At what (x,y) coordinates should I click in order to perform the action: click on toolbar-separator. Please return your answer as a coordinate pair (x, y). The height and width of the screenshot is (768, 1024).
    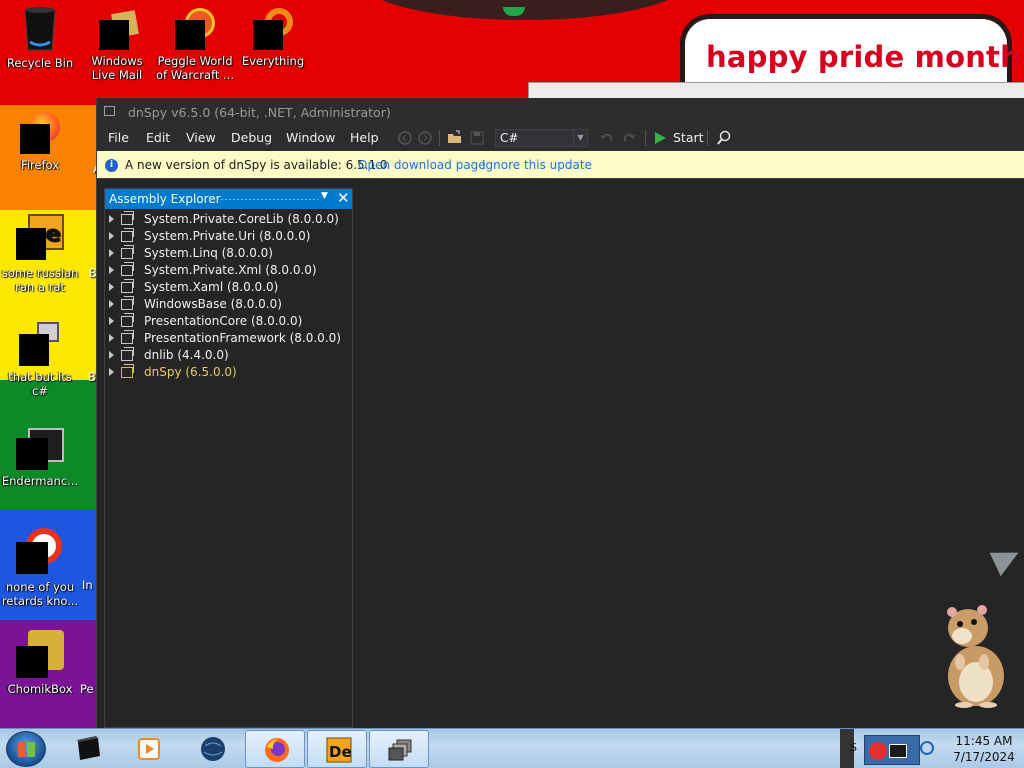
    Looking at the image, I should click on (439, 138).